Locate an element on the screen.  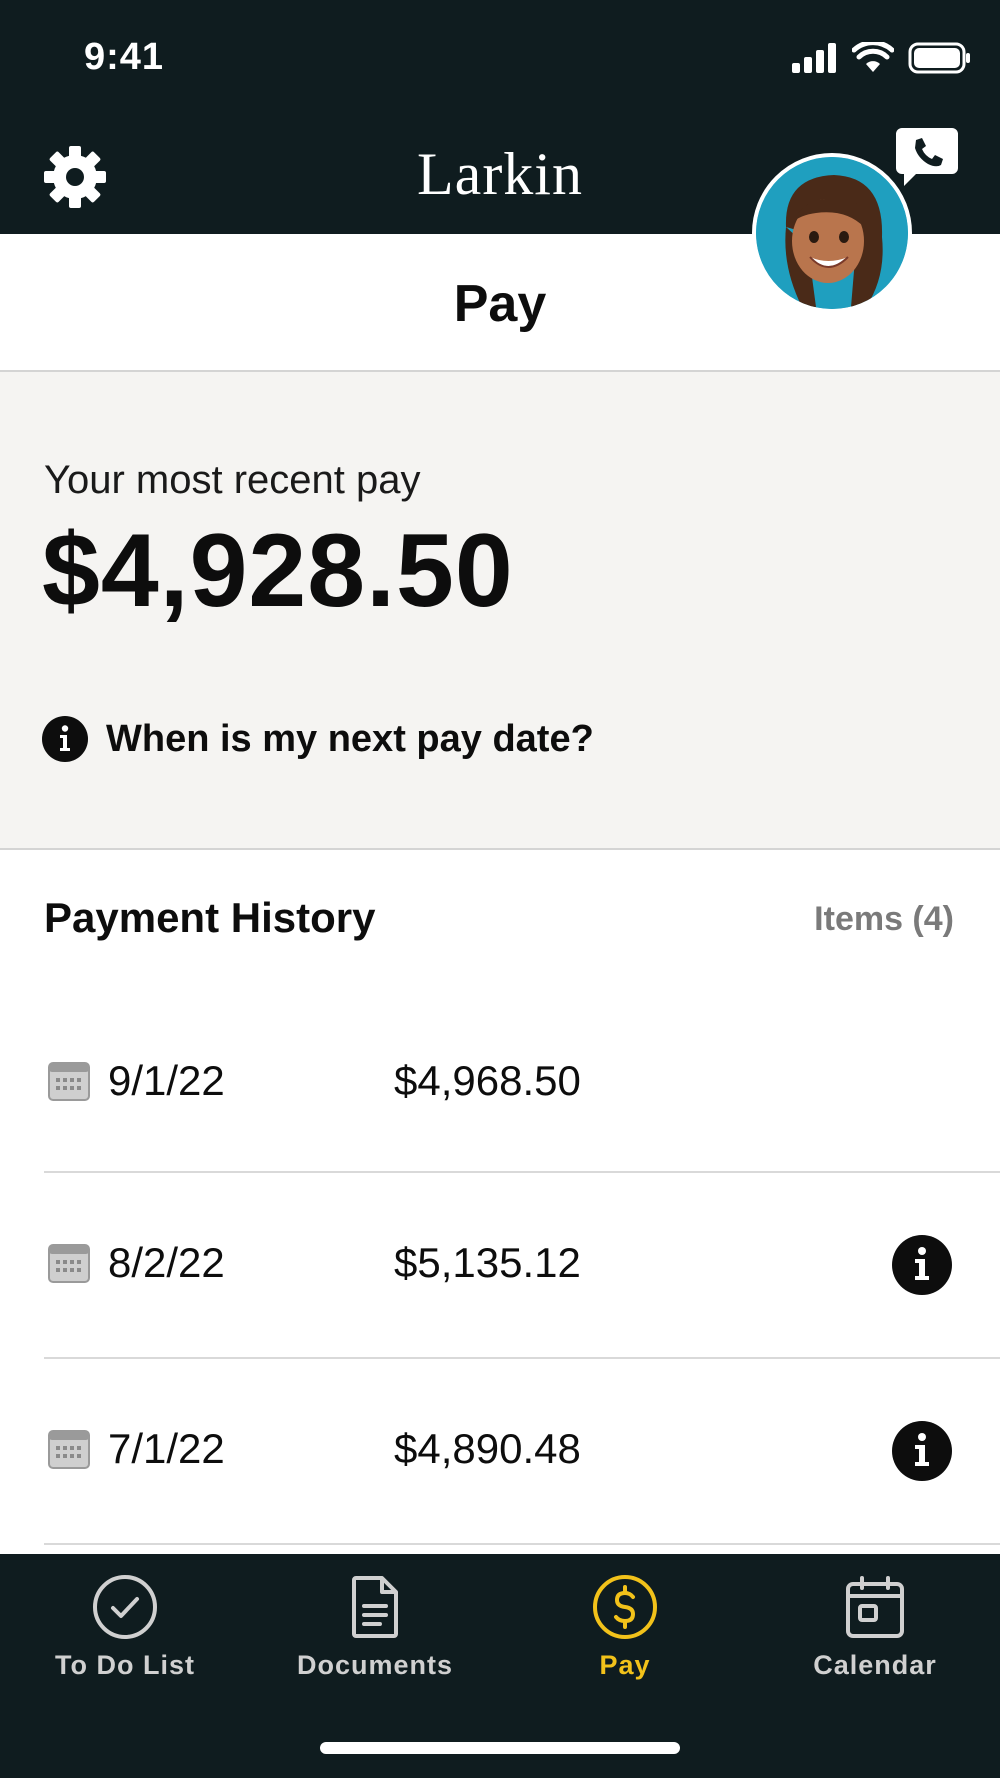
payment-date: 9/1/22 is located at coordinates (166, 1080).